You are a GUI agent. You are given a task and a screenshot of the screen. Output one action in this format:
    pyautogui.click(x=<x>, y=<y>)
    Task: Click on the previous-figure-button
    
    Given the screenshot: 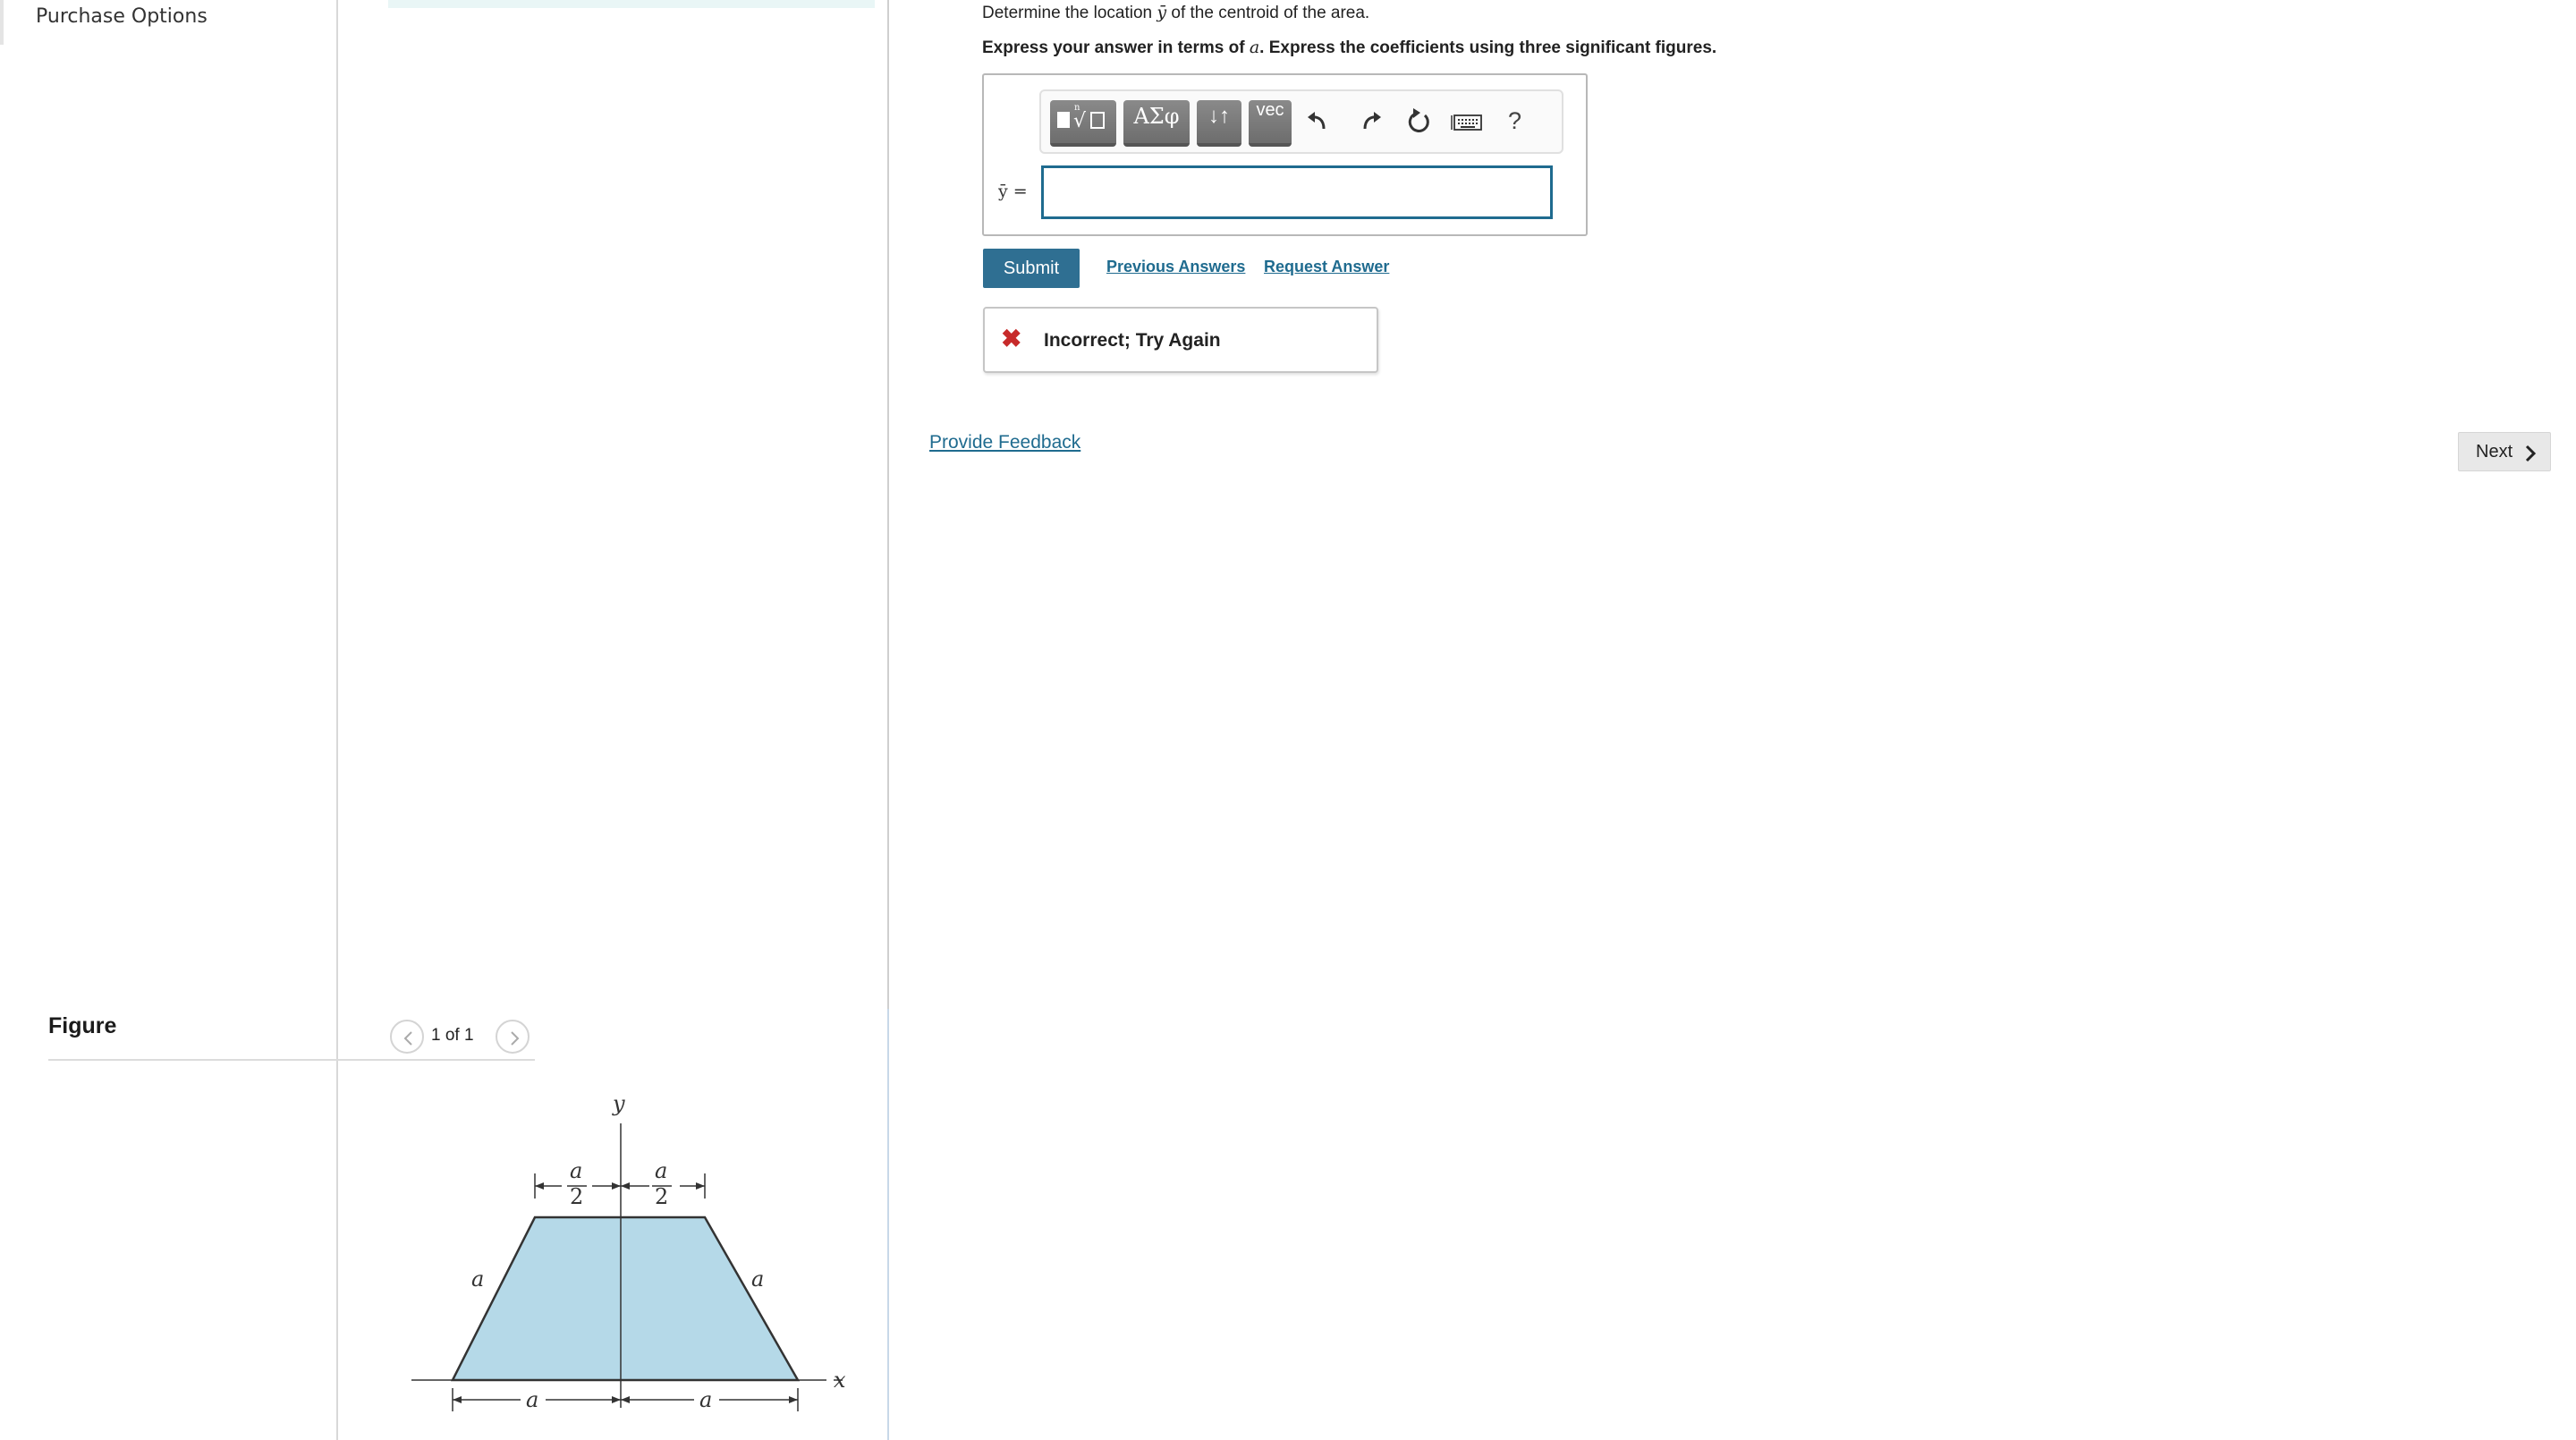 What is the action you would take?
    pyautogui.click(x=407, y=1037)
    